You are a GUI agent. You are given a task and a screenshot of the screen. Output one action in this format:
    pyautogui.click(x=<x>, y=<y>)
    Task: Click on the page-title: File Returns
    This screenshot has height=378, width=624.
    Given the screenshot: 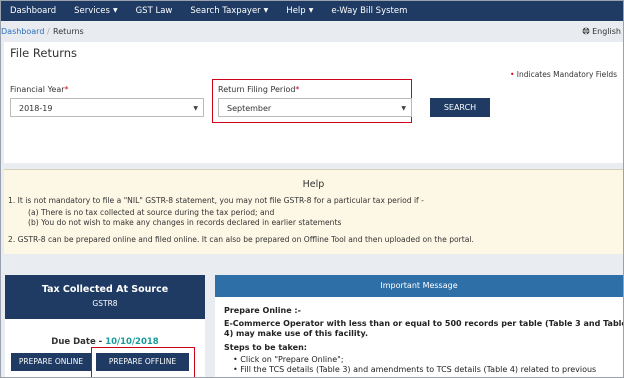 What is the action you would take?
    pyautogui.click(x=44, y=53)
    